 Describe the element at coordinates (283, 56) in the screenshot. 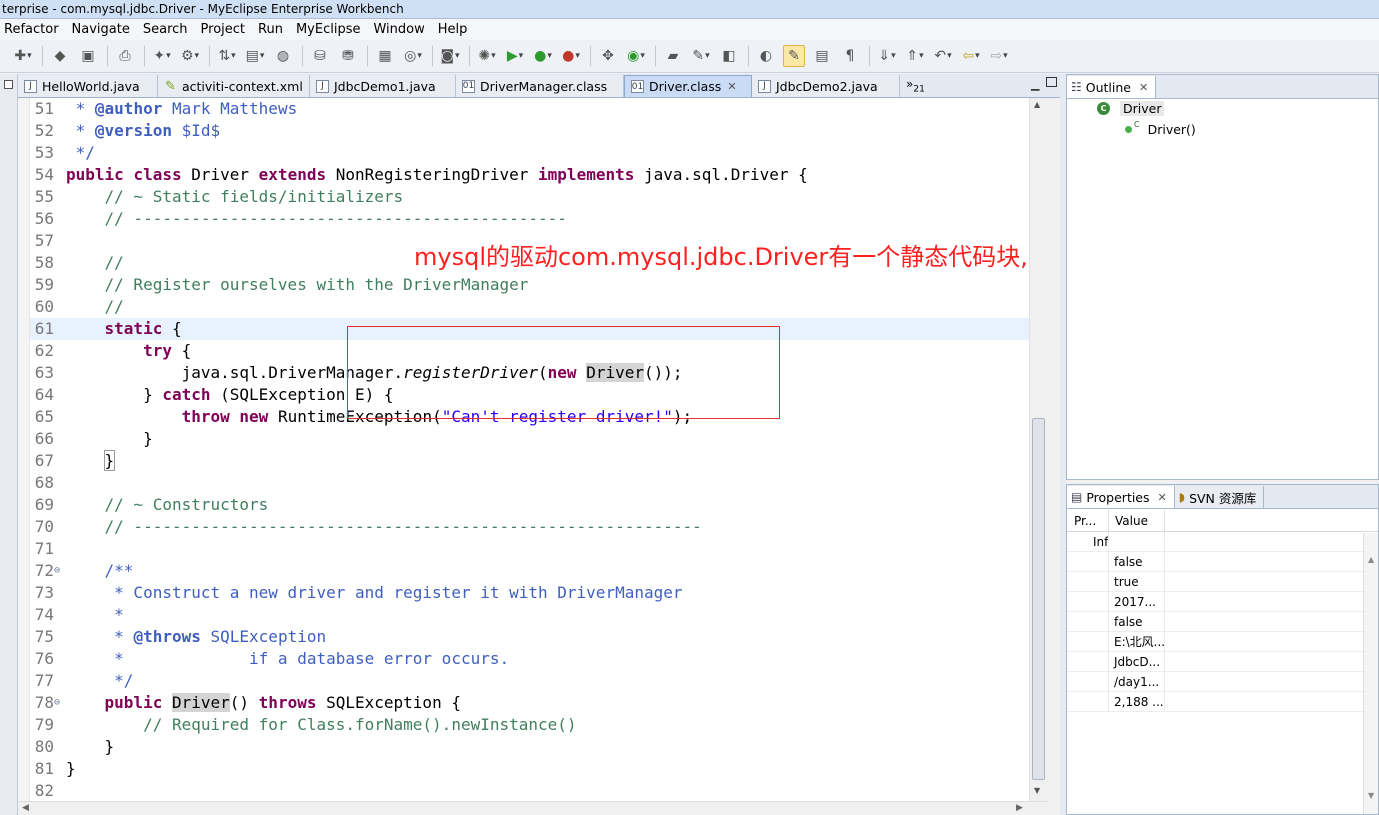

I see `browser-icon: ◍` at that location.